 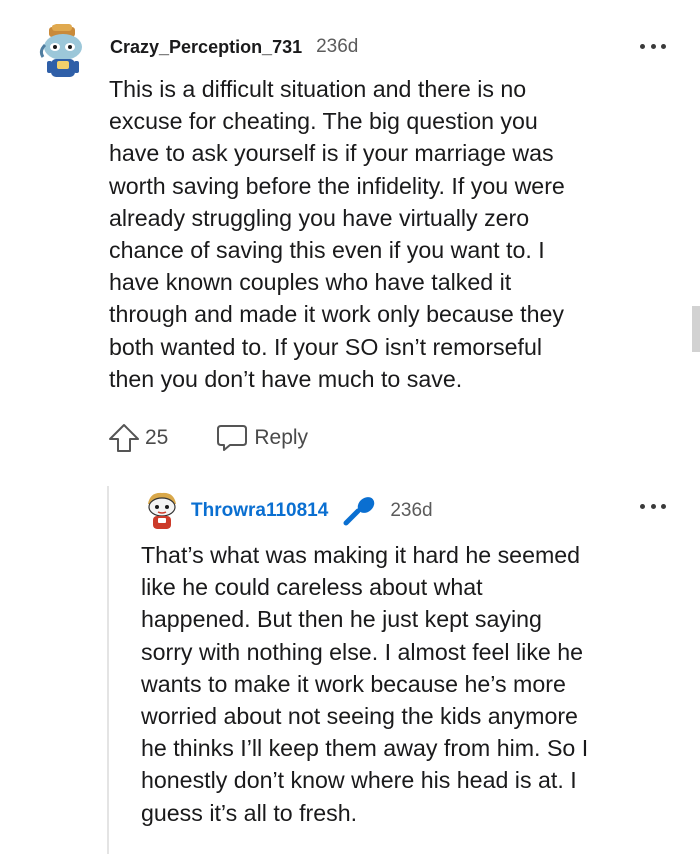 What do you see at coordinates (108, 670) in the screenshot?
I see `thread-line` at bounding box center [108, 670].